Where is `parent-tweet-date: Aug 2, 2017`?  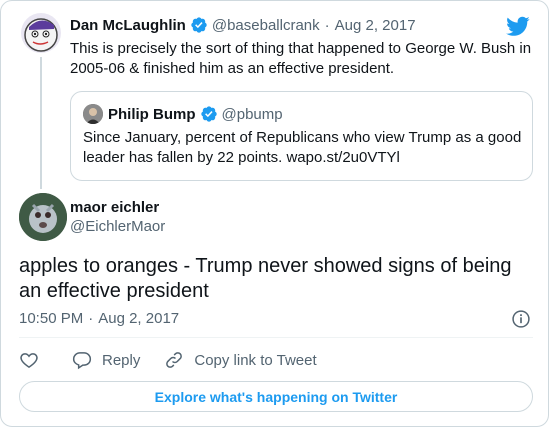
parent-tweet-date: Aug 2, 2017 is located at coordinates (375, 25).